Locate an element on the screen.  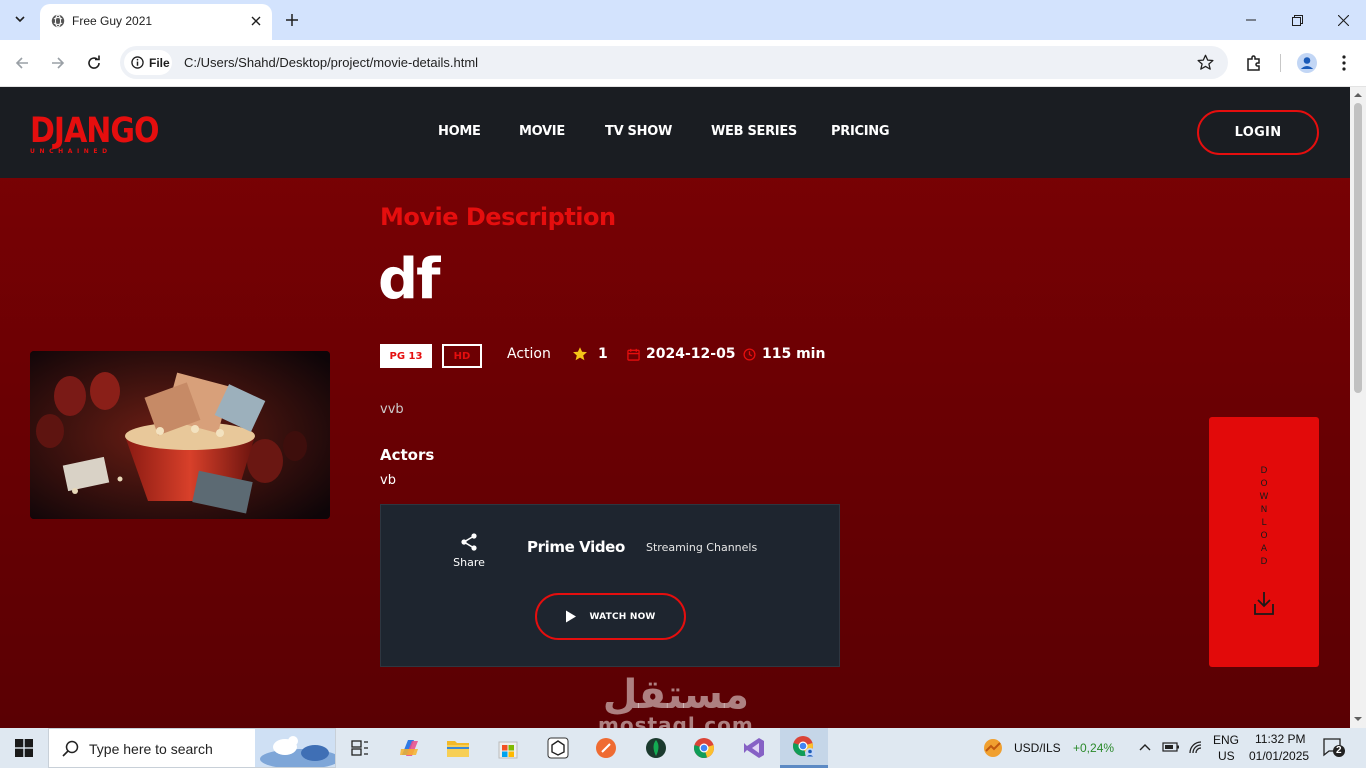
browser-tab: Free Guy 2021 is located at coordinates (156, 22).